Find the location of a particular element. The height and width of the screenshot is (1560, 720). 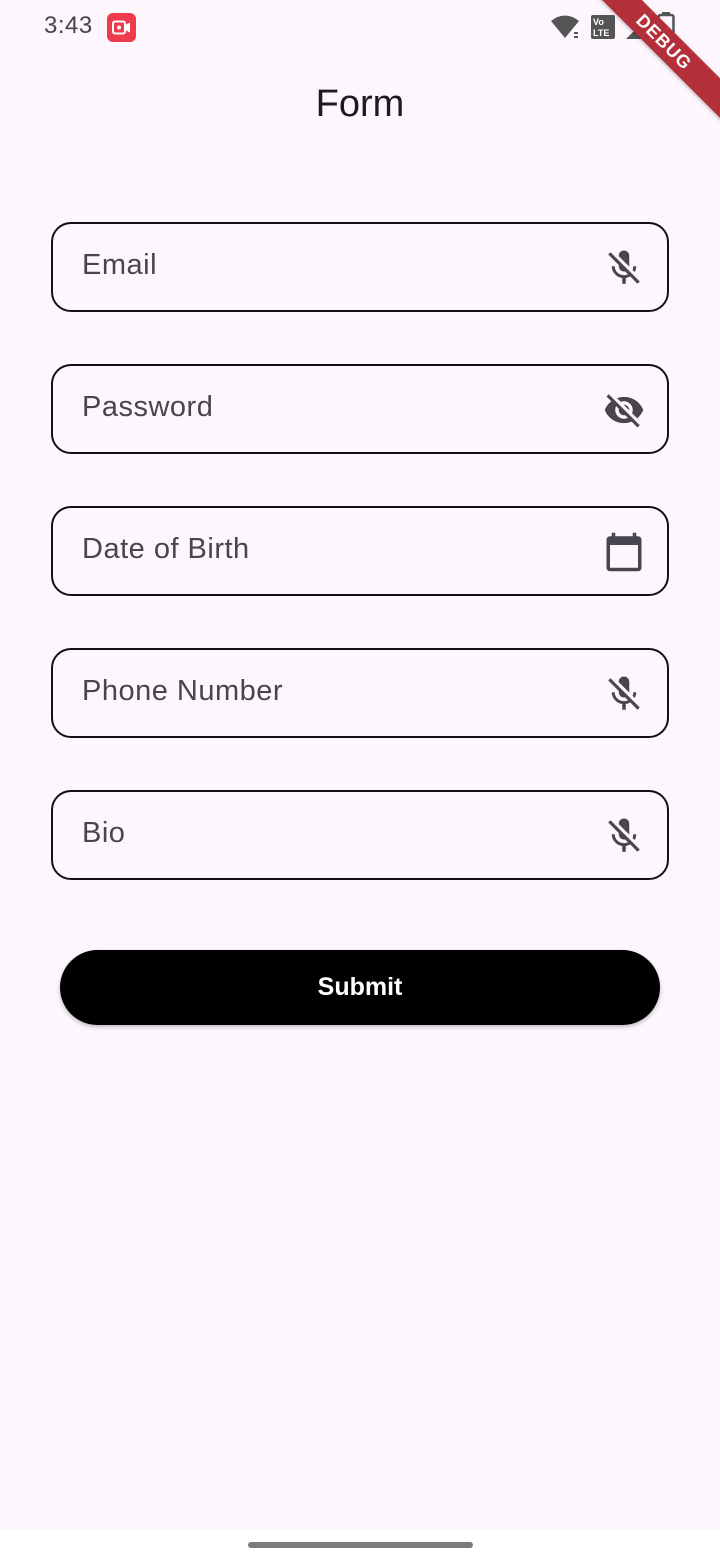

screen-record-icon is located at coordinates (121, 27).